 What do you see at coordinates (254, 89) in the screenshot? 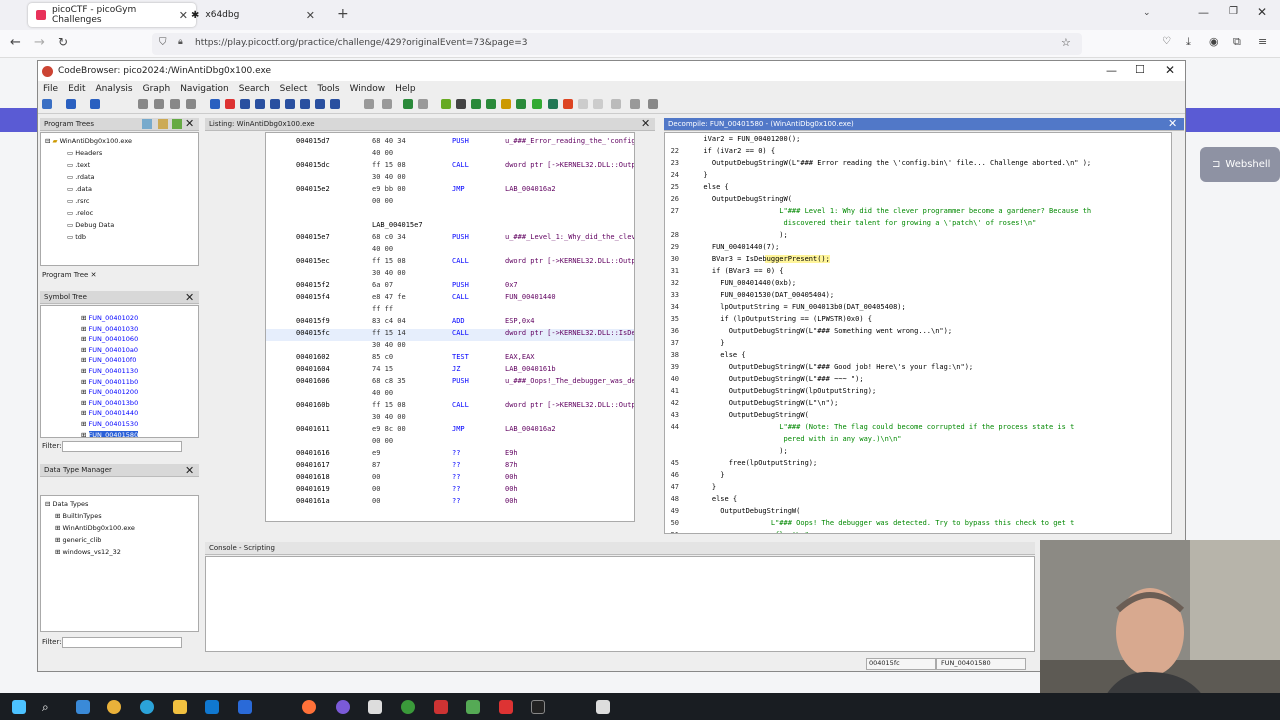
I see `menu-search: Search` at bounding box center [254, 89].